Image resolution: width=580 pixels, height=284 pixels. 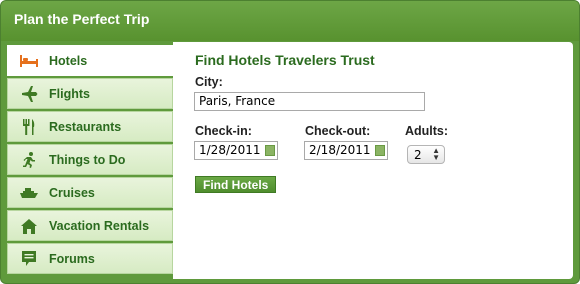 What do you see at coordinates (29, 160) in the screenshot?
I see `running-person-icon` at bounding box center [29, 160].